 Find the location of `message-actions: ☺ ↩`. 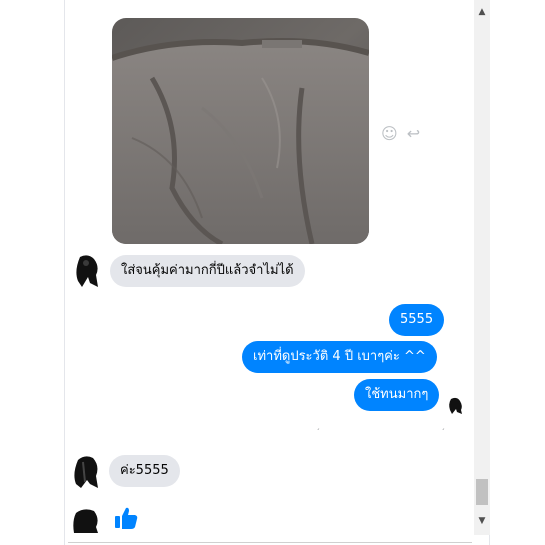

message-actions: ☺ ↩ is located at coordinates (402, 133).